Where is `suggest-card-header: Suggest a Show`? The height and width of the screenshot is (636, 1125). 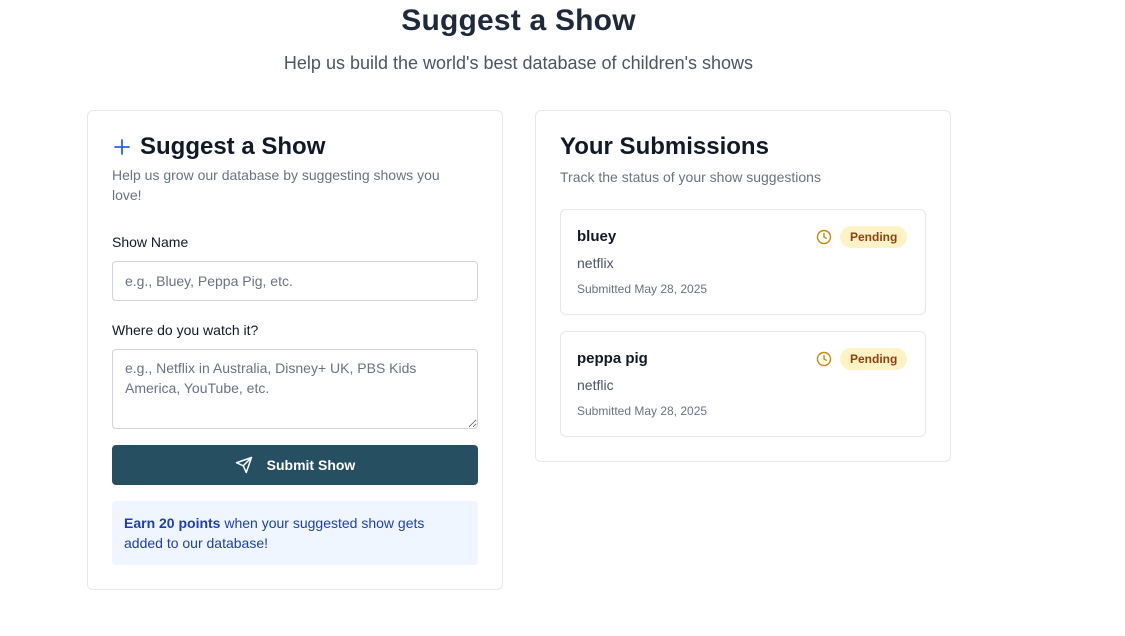
suggest-card-header: Suggest a Show is located at coordinates (218, 147).